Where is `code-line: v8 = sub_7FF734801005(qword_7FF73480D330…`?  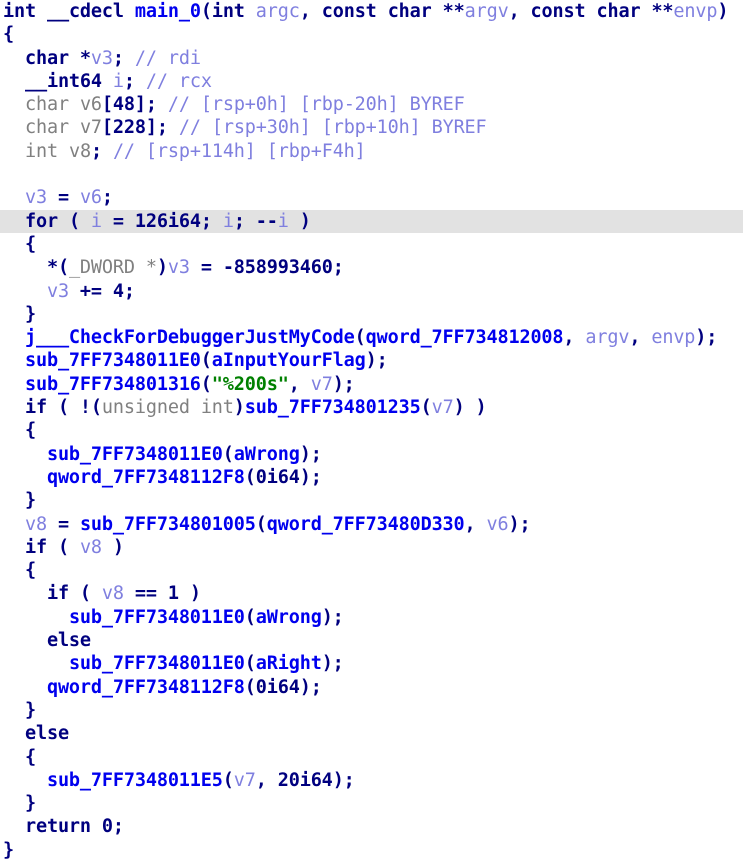 code-line: v8 = sub_7FF734801005(qword_7FF73480D330… is located at coordinates (371, 524).